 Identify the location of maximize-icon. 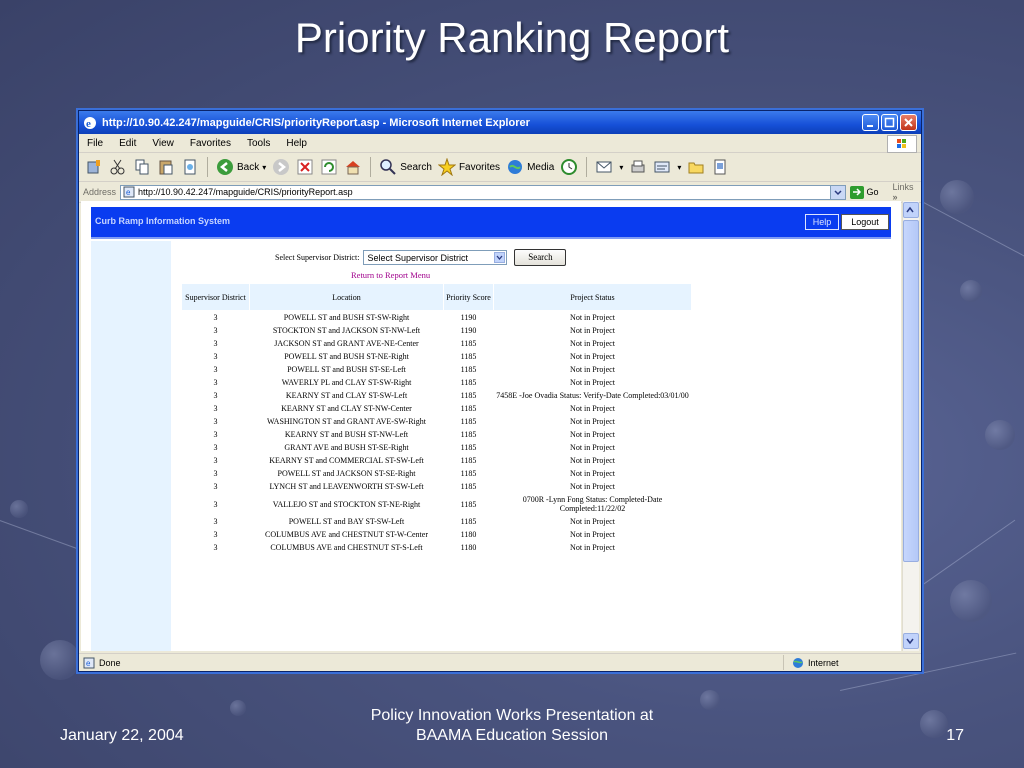
(889, 122).